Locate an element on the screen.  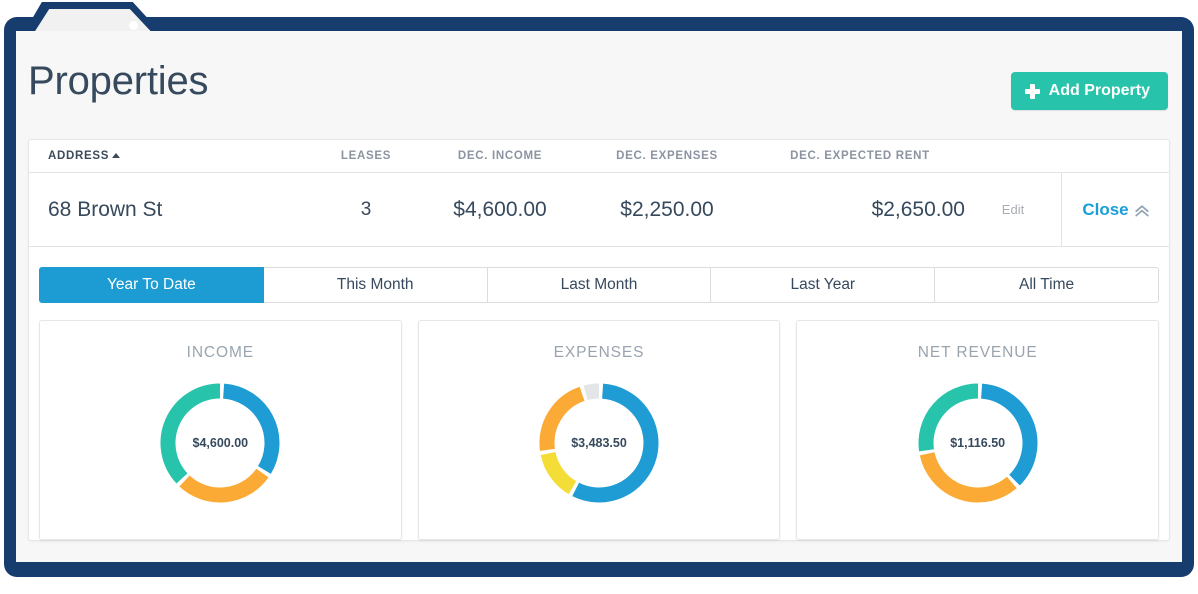
cell-expenses: $2,250.00 is located at coordinates (667, 209).